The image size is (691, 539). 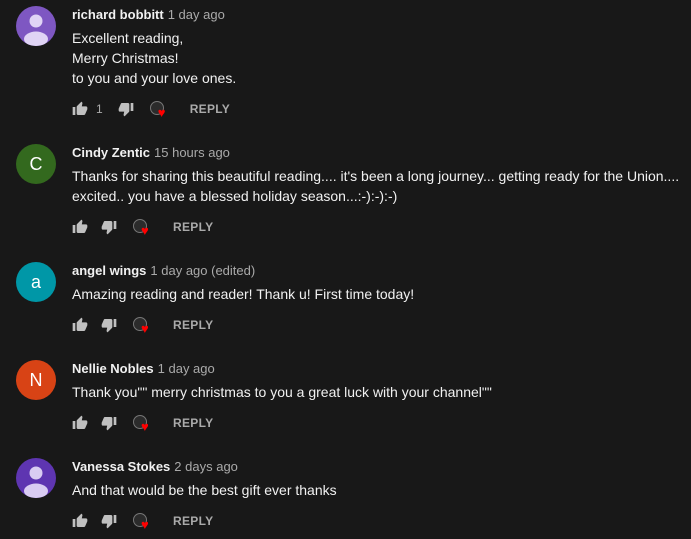 What do you see at coordinates (113, 368) in the screenshot?
I see `author-name: Nellie Nobles` at bounding box center [113, 368].